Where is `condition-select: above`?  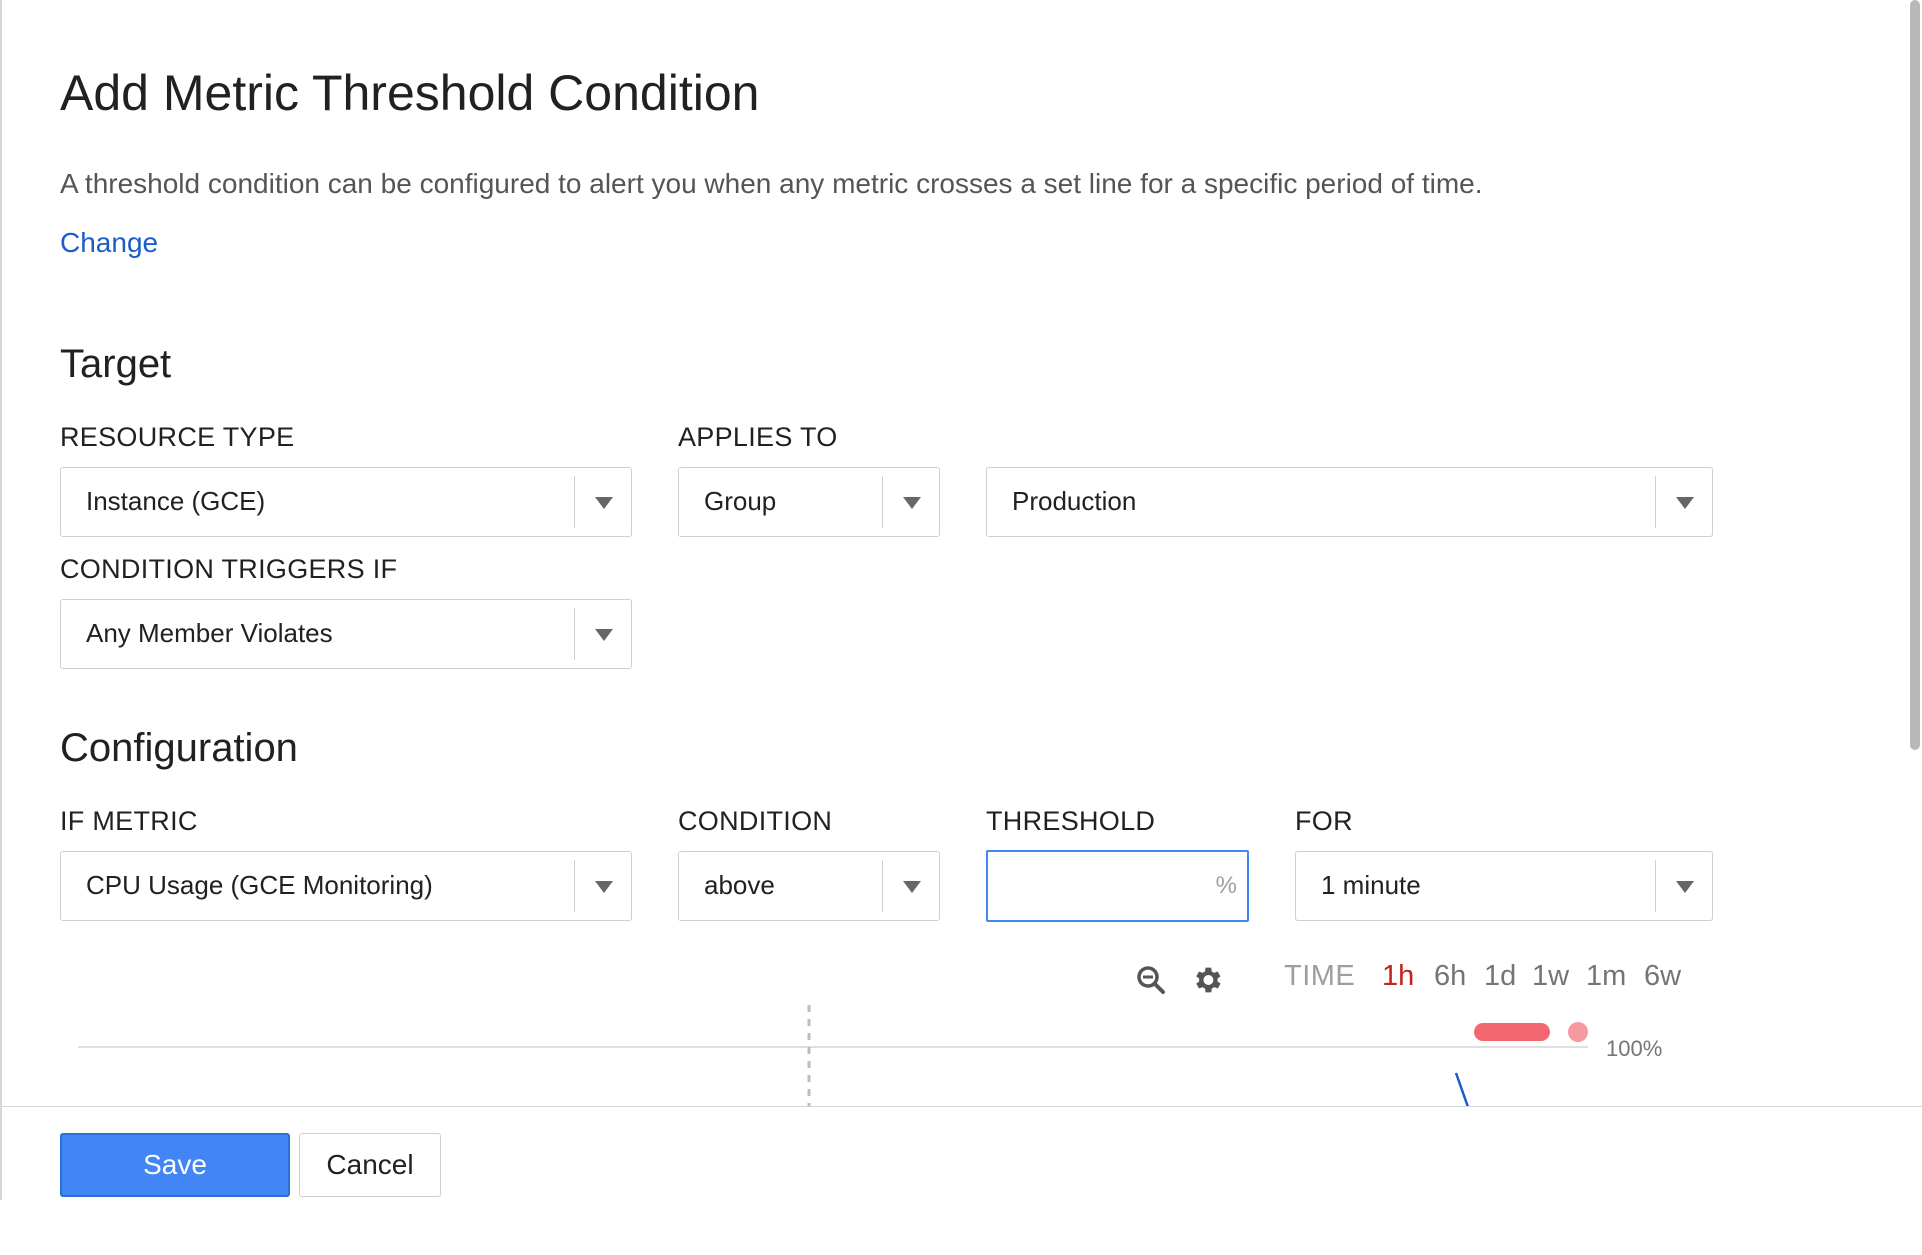 condition-select: above is located at coordinates (809, 886).